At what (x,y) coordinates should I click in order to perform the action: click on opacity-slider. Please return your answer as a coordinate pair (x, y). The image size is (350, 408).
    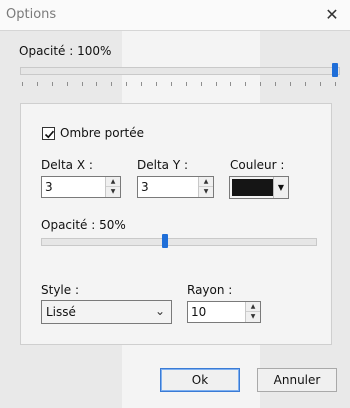
    Looking at the image, I should click on (180, 71).